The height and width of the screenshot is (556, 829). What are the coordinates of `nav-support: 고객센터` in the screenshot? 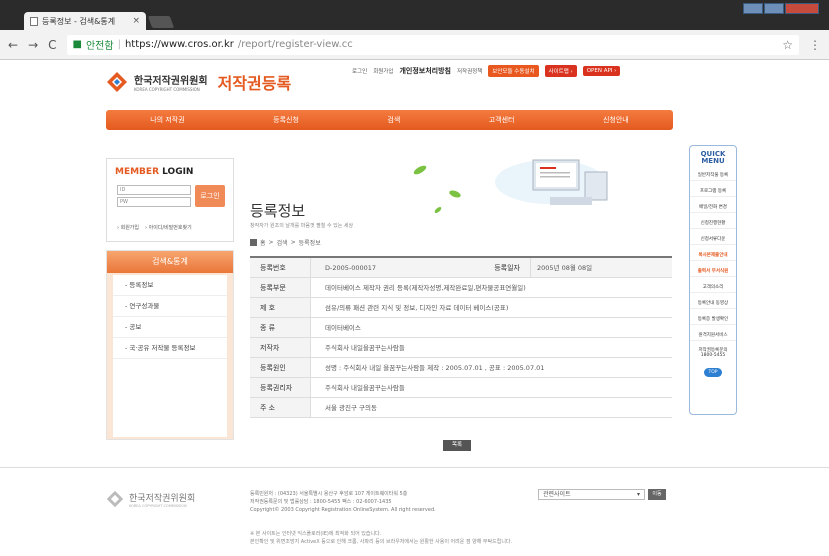 It's located at (502, 120).